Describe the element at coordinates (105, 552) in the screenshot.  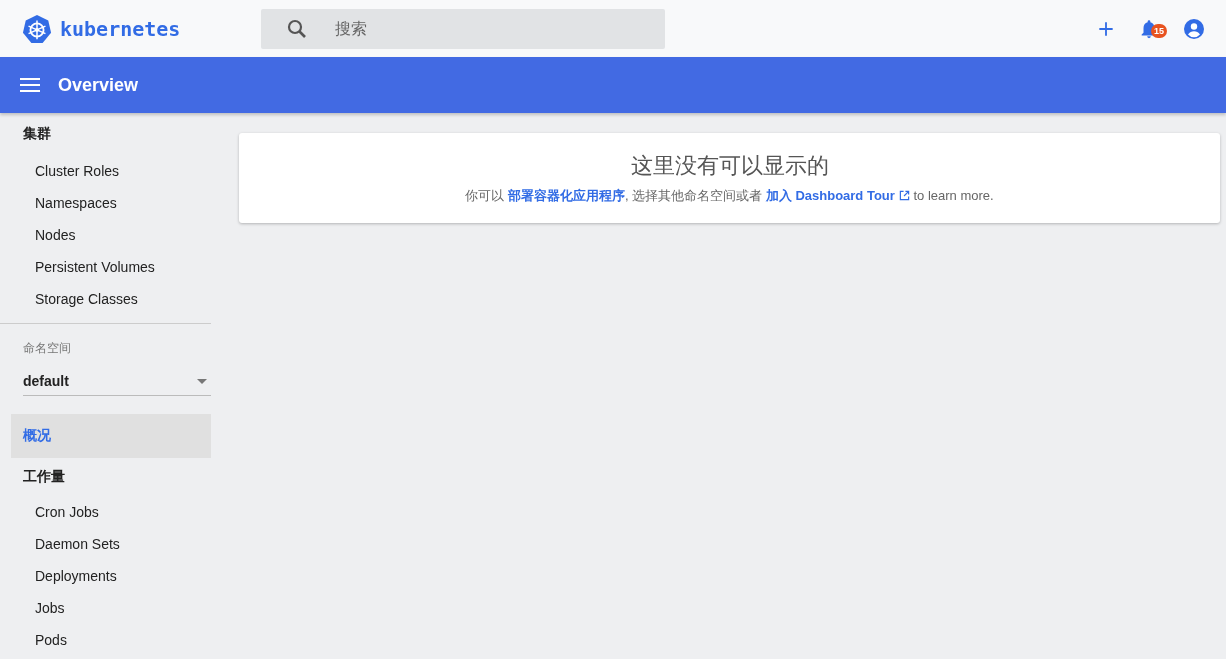
I see `sidebar-item: Daemon Sets` at that location.